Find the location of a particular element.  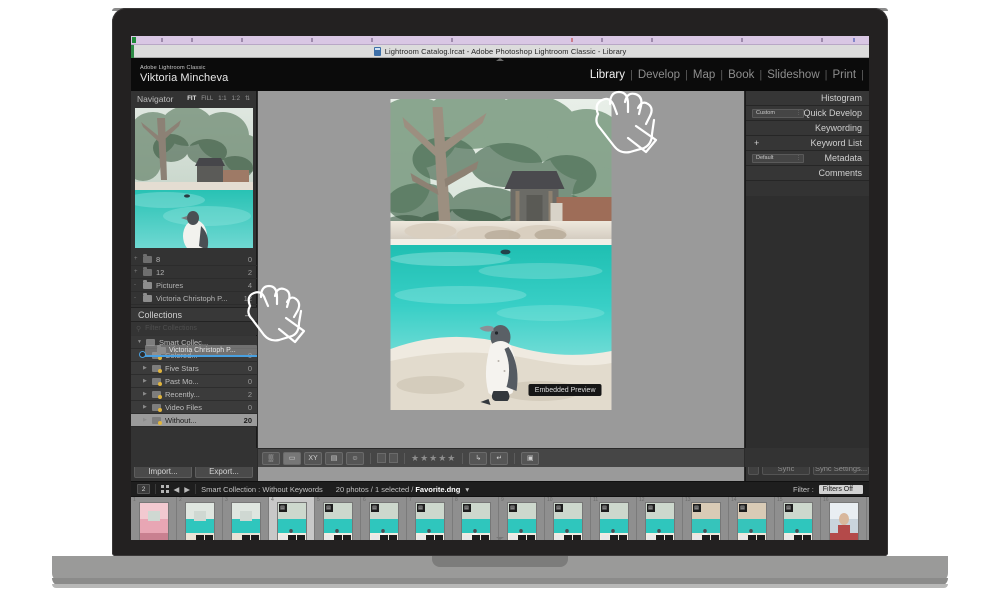

navigate-forward-icon: ▶ is located at coordinates (187, 489).